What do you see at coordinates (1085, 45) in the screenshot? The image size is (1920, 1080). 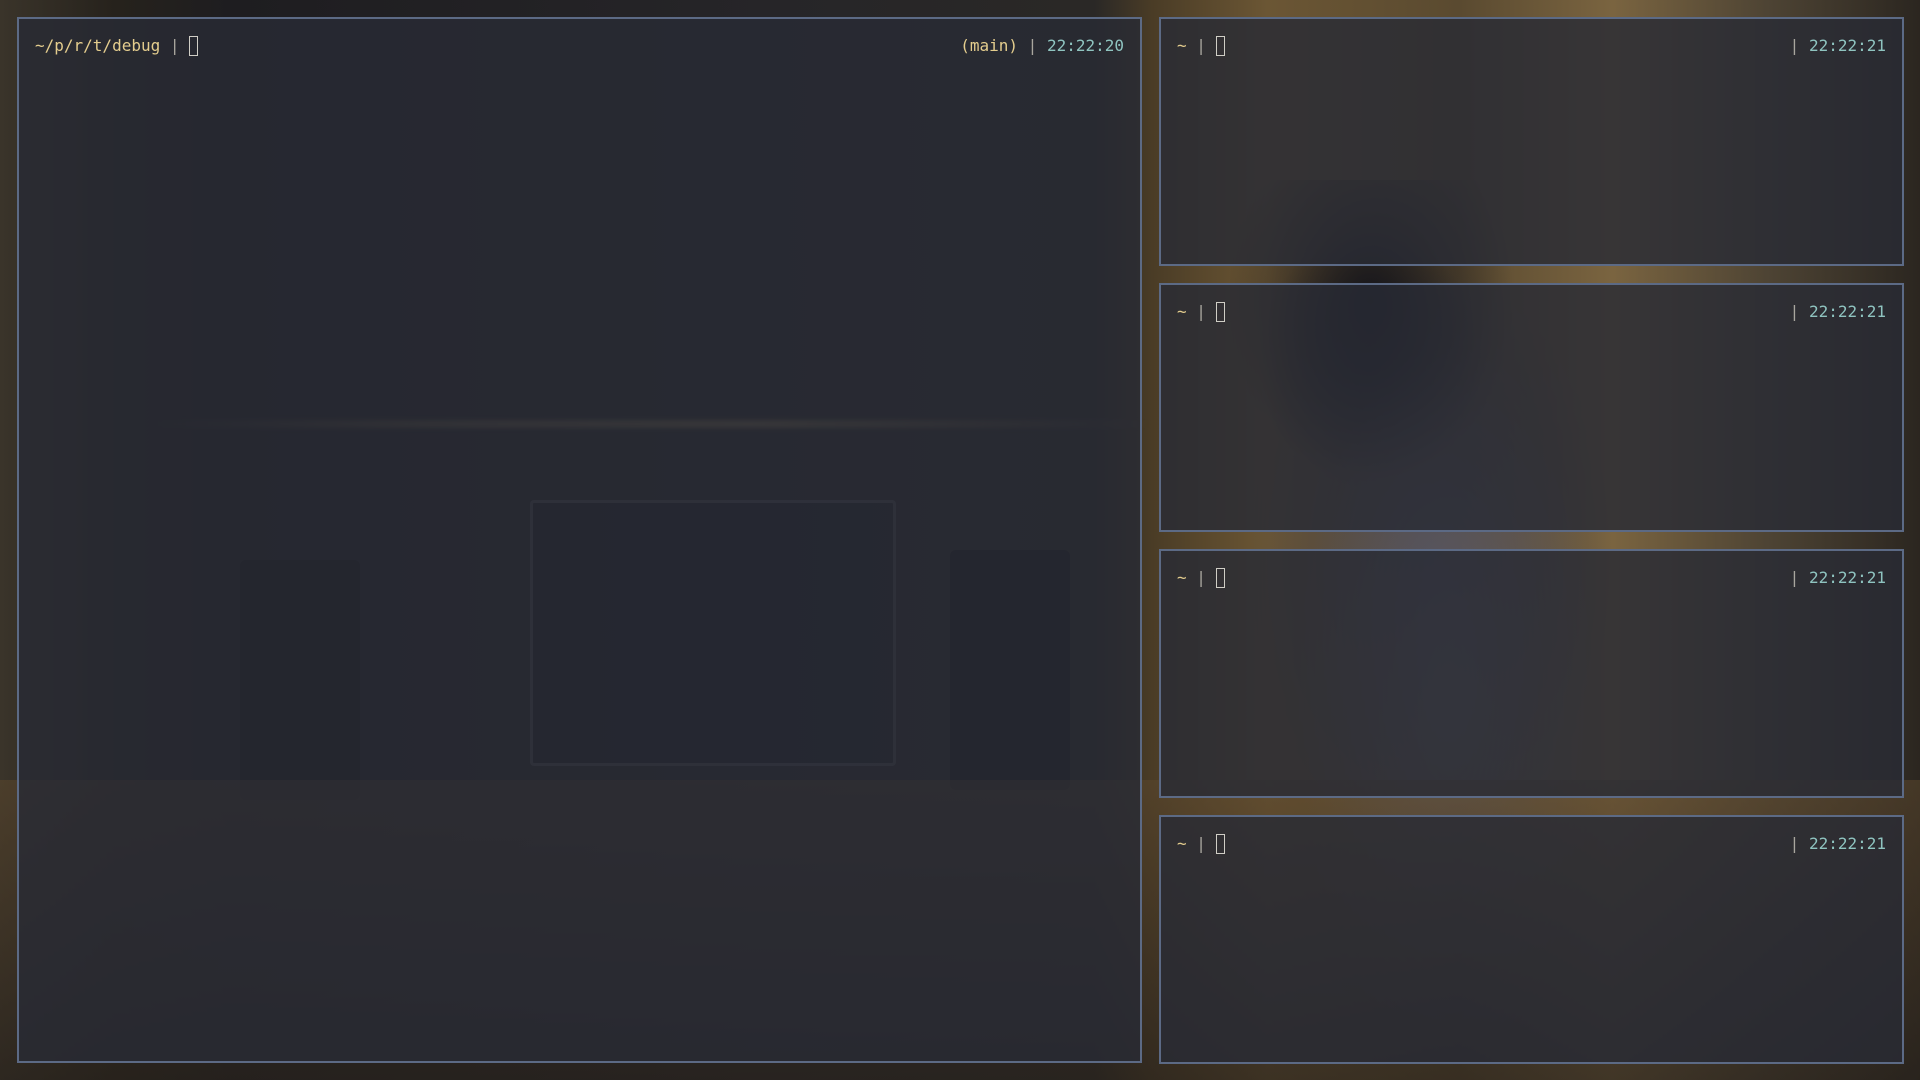 I see `prompt-time: 22:22:20` at bounding box center [1085, 45].